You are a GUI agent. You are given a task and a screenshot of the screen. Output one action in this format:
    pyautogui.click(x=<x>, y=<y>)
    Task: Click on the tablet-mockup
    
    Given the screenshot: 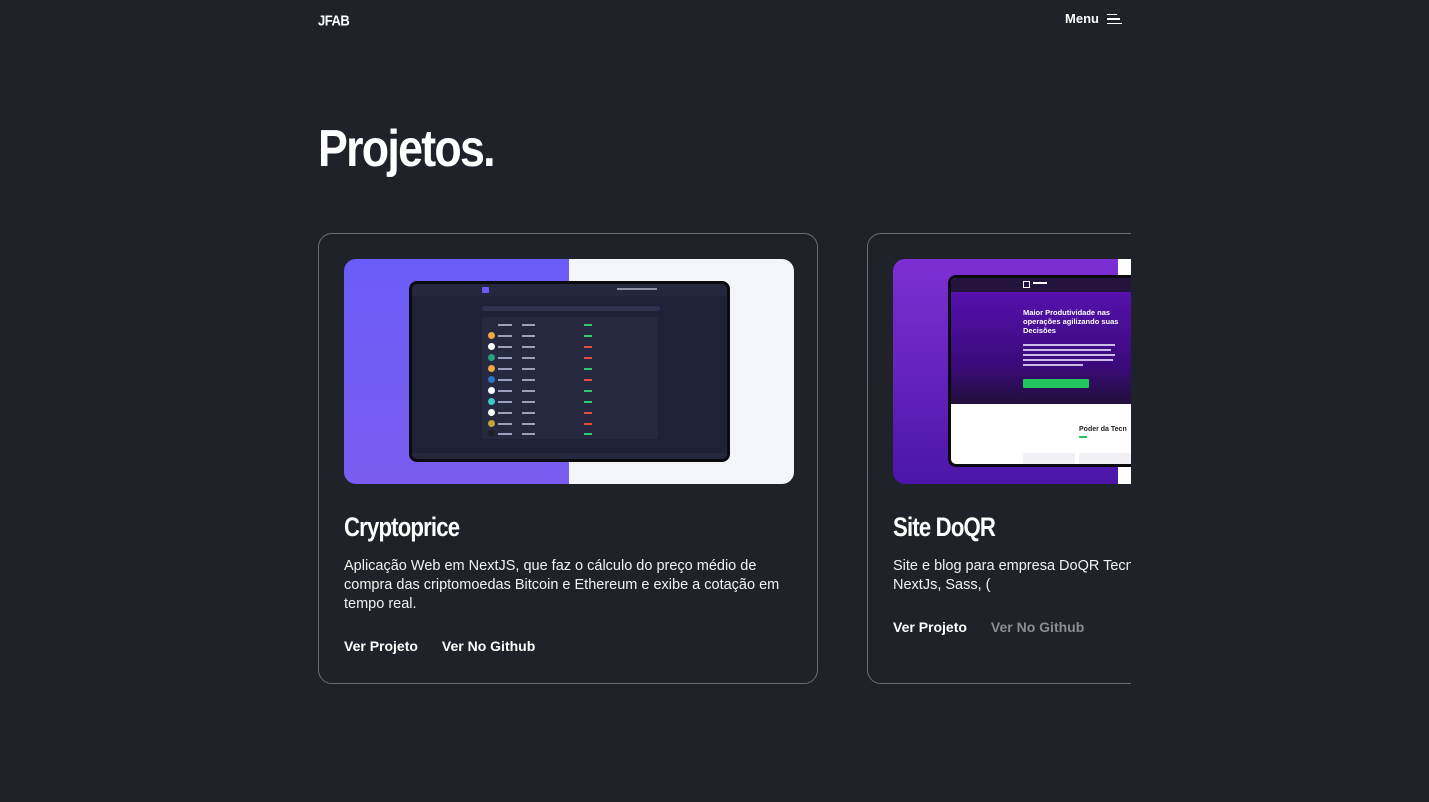 What is the action you would take?
    pyautogui.click(x=569, y=371)
    